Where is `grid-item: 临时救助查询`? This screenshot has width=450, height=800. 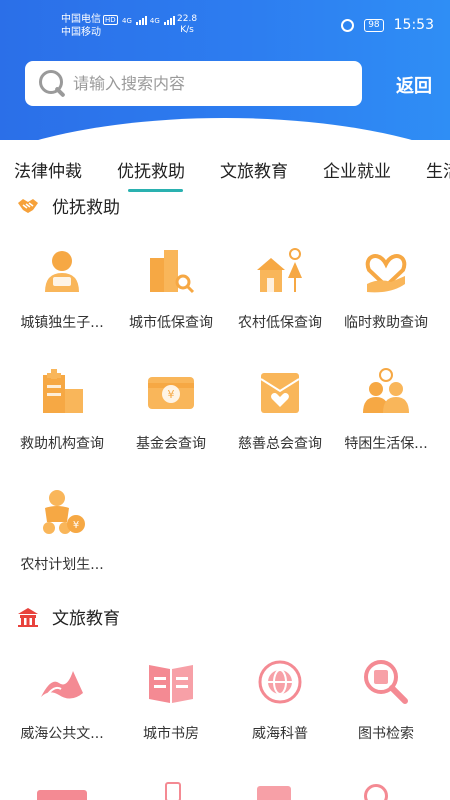
grid-item: 临时救助查询 is located at coordinates (386, 289).